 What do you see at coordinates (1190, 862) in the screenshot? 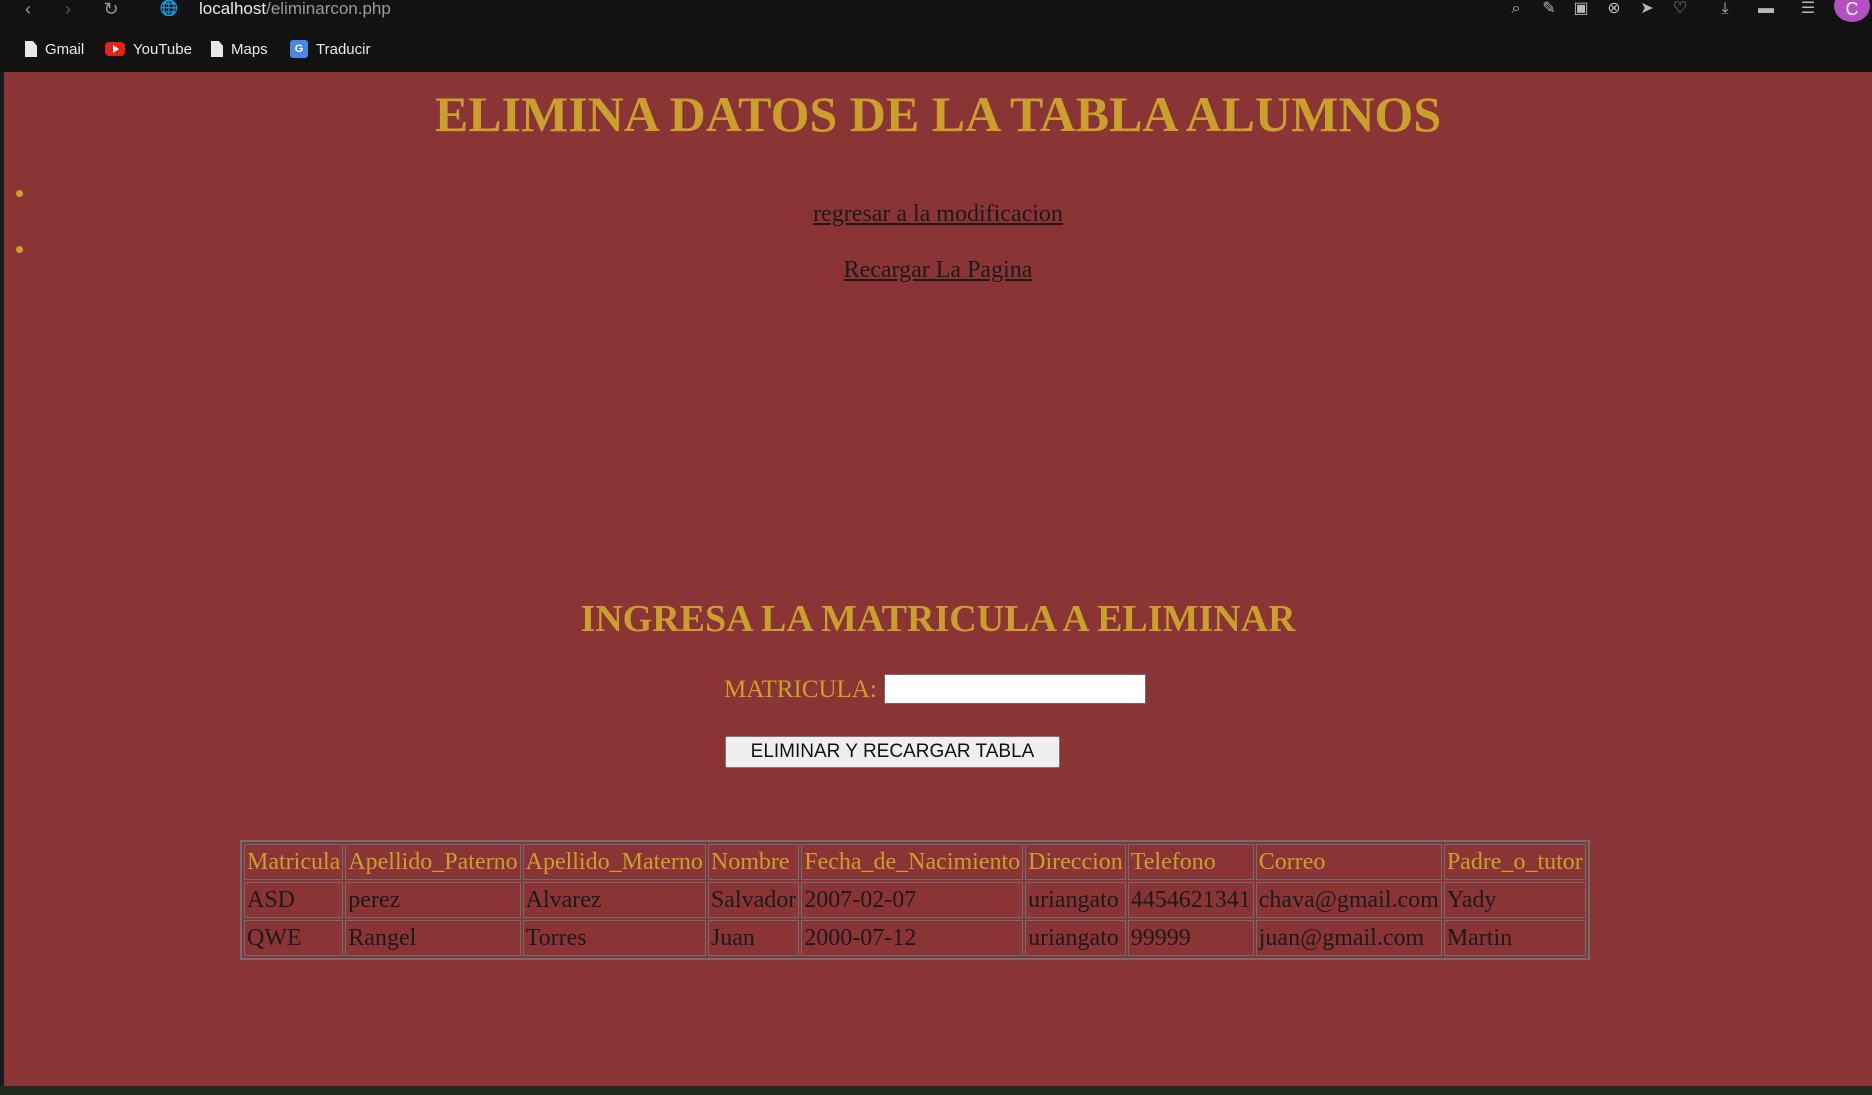
I see `column-header-telefono: Telefono` at bounding box center [1190, 862].